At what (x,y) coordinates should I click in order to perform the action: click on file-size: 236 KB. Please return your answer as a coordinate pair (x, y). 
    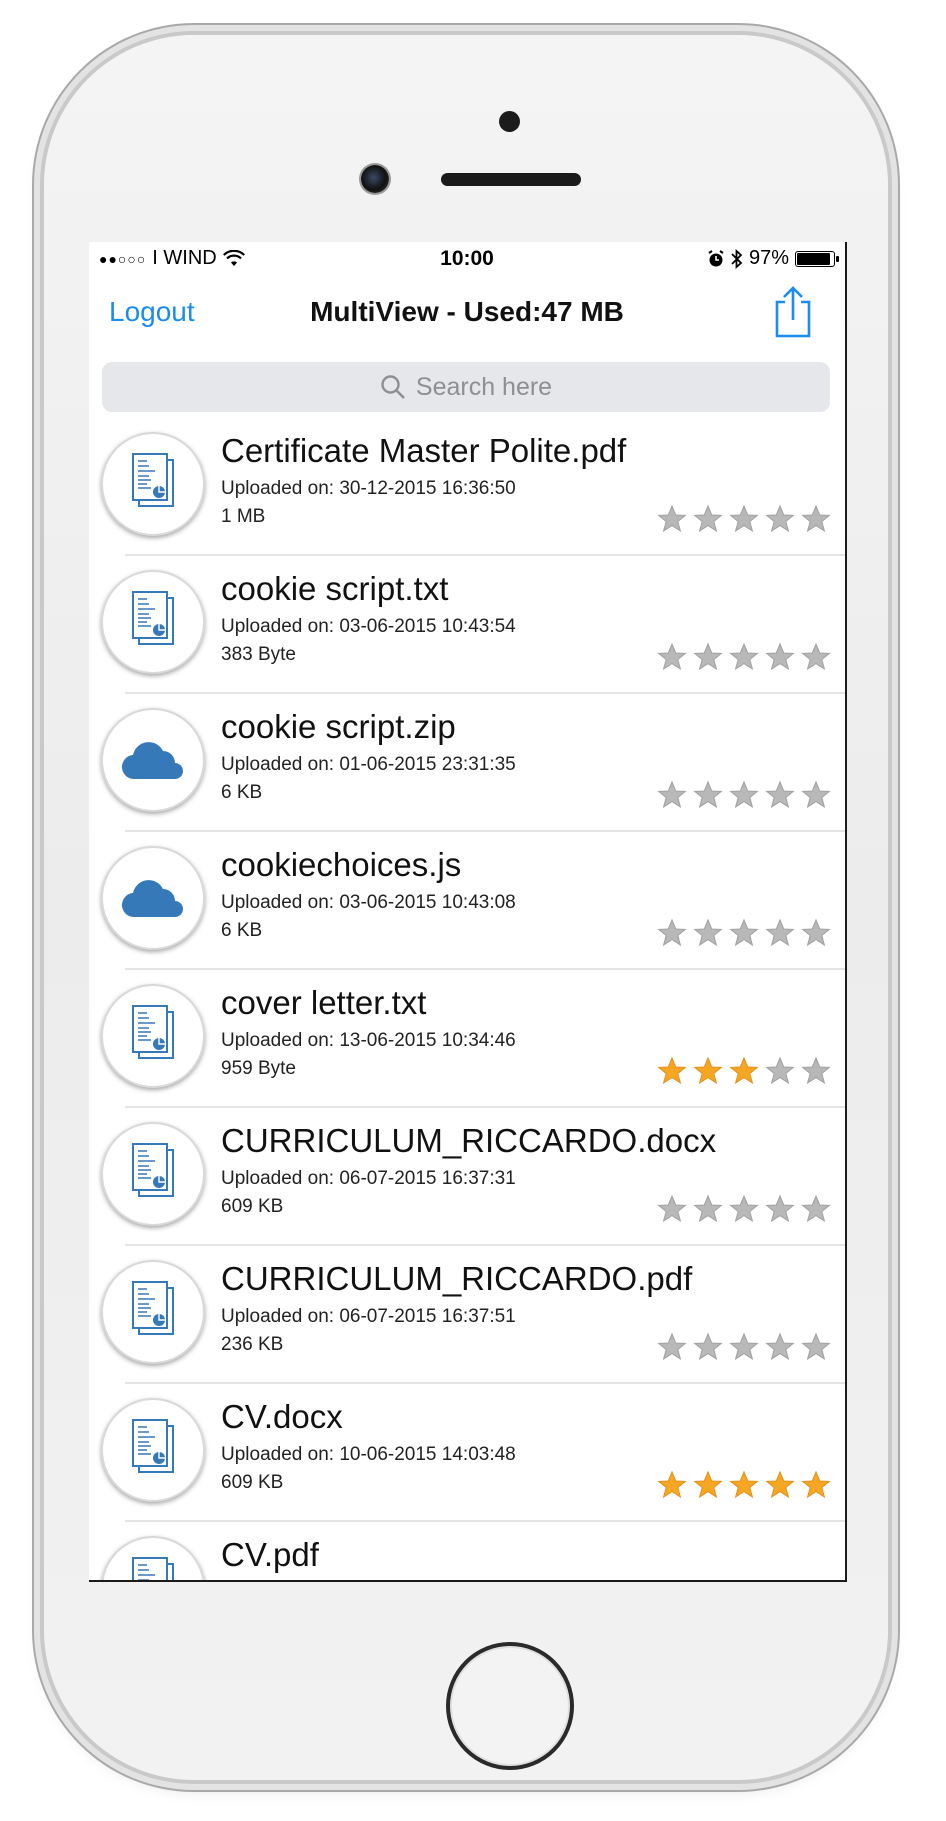
    Looking at the image, I should click on (252, 1344).